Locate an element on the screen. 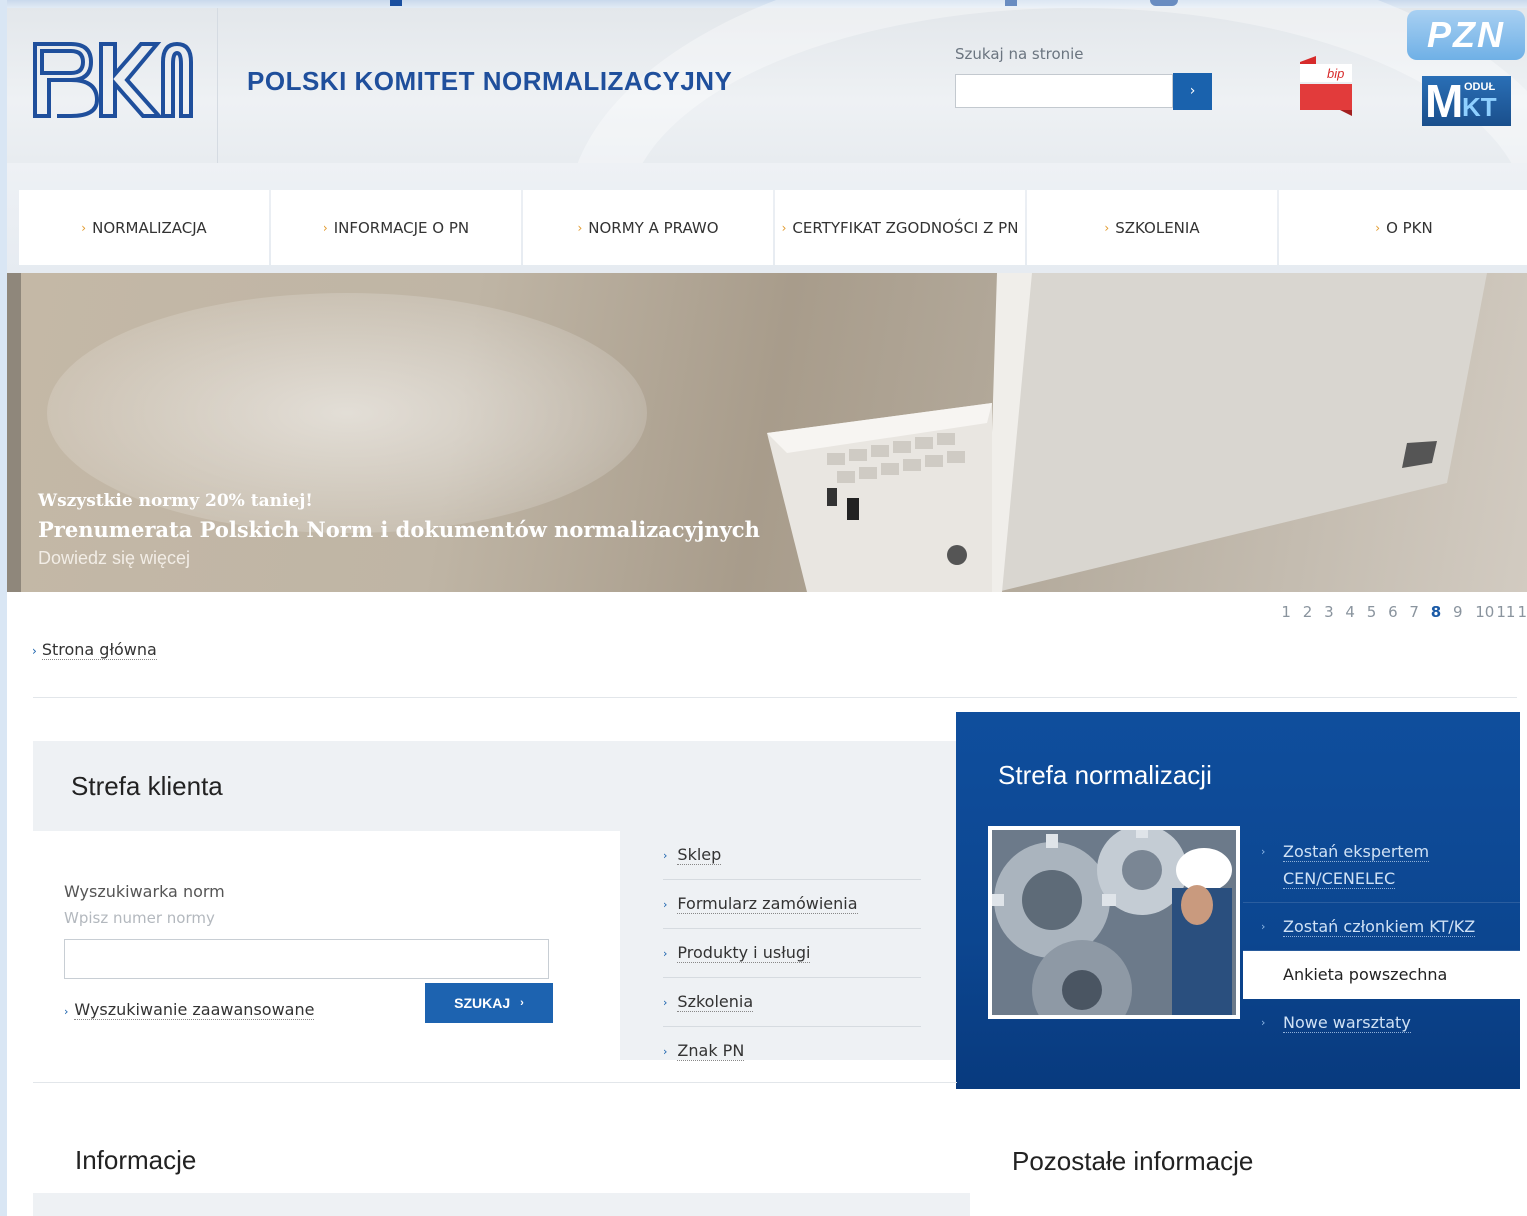 The height and width of the screenshot is (1216, 1527). news-section-title: Informacje is located at coordinates (136, 1160).